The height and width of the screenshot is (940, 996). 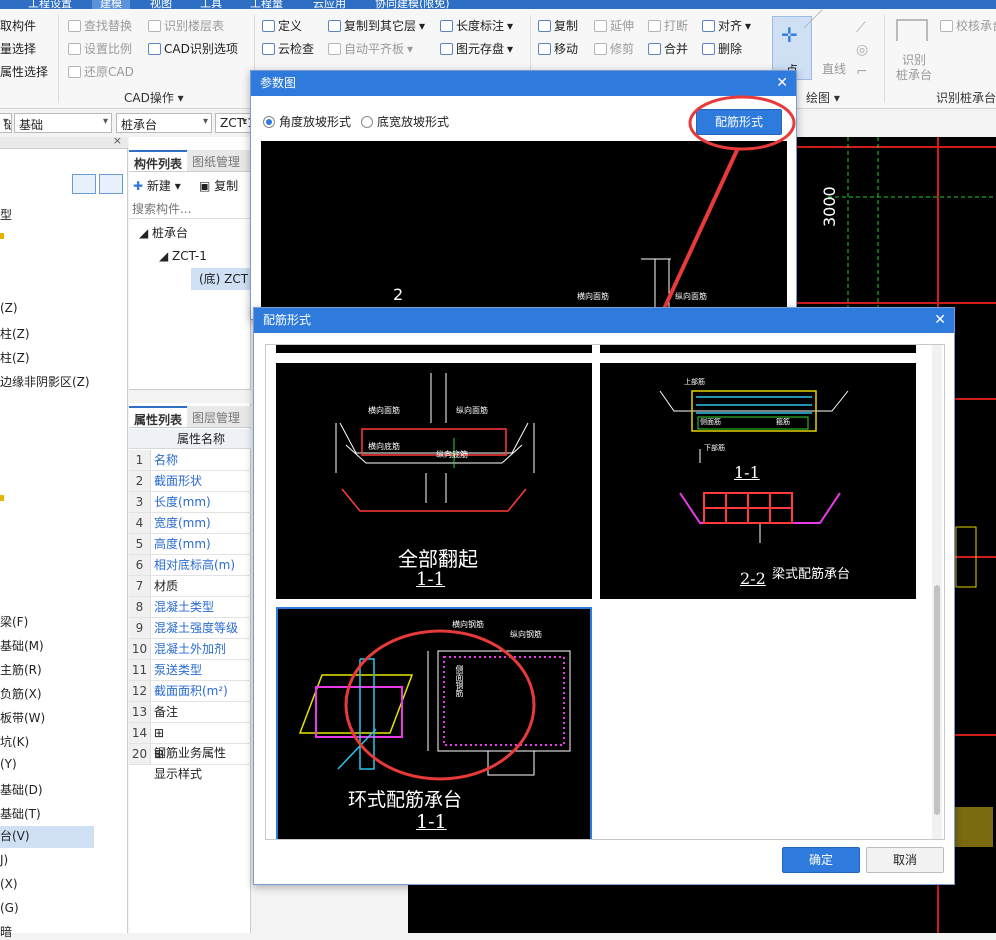 What do you see at coordinates (158, 160) in the screenshot?
I see `tab-component-list: 构件列表` at bounding box center [158, 160].